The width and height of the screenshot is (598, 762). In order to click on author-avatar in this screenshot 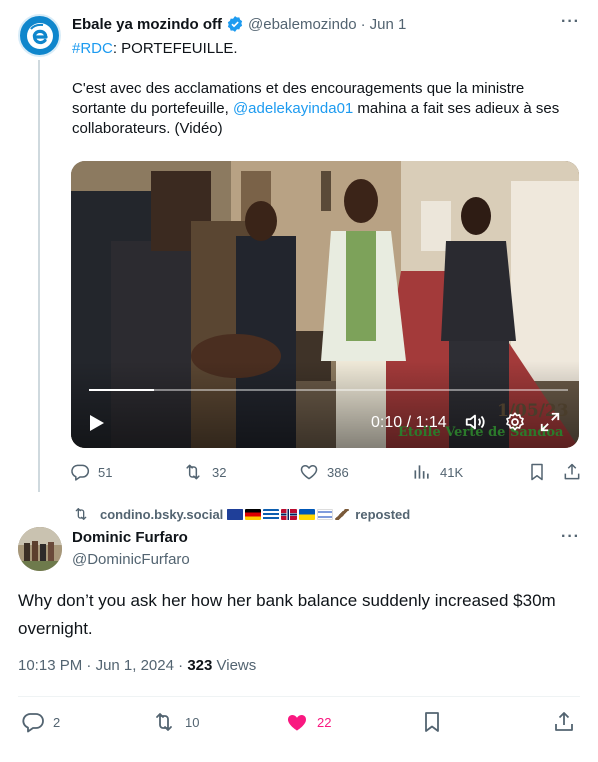, I will do `click(39, 35)`.